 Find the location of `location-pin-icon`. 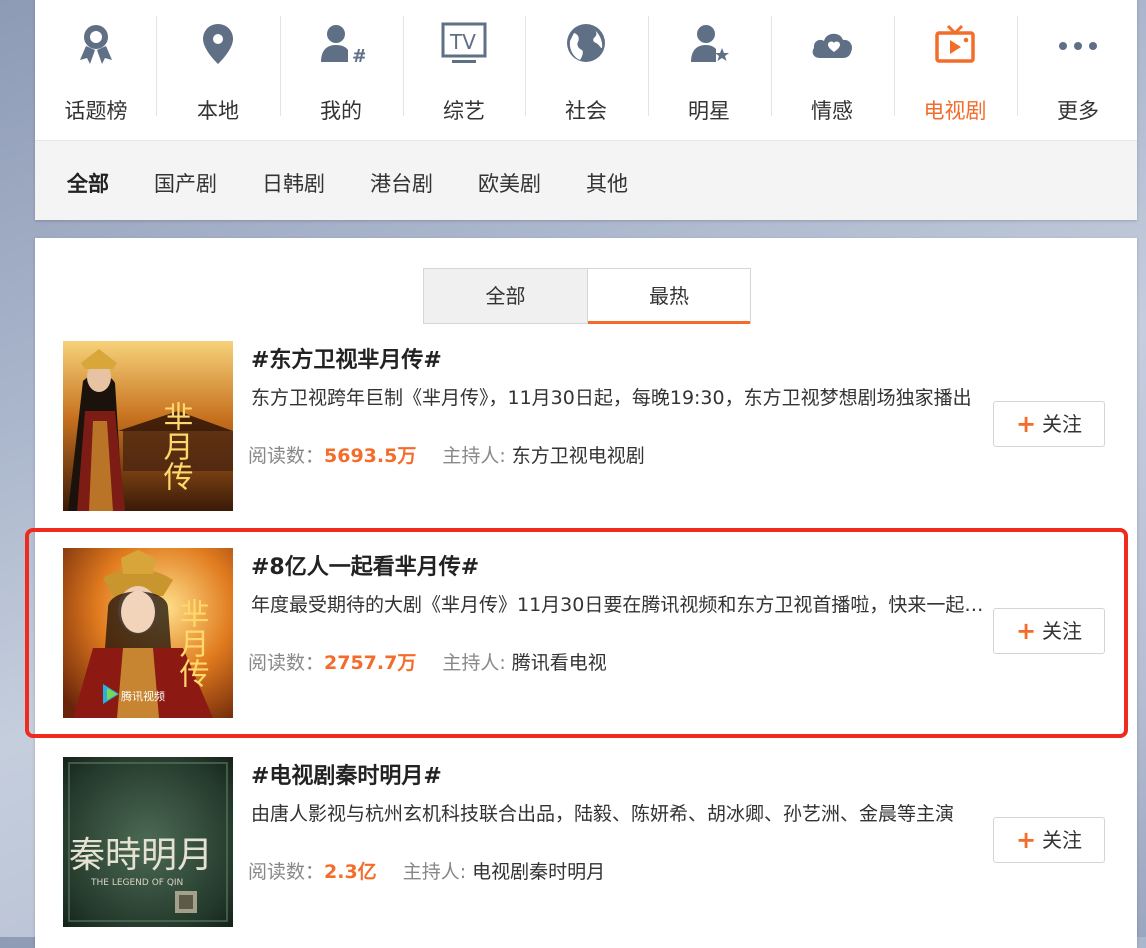

location-pin-icon is located at coordinates (218, 44).